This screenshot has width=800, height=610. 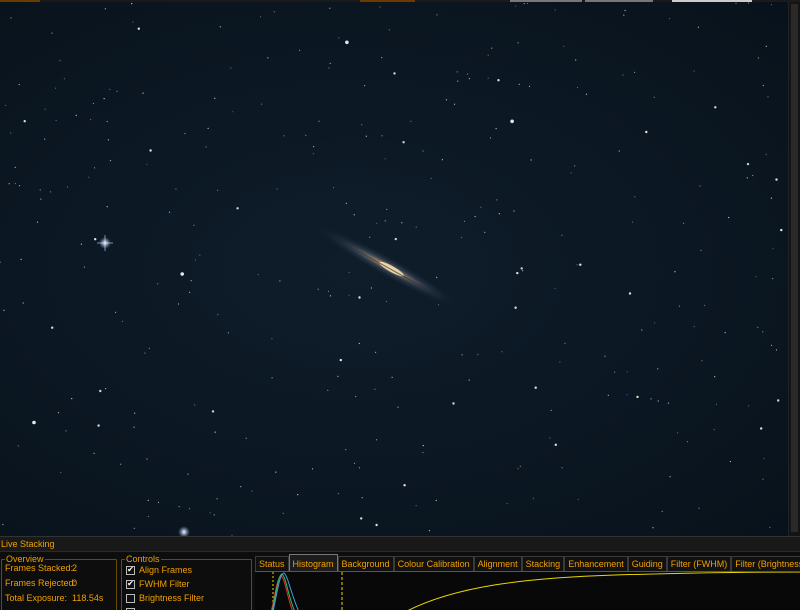 I want to click on align-frames-option: ✔ Align Frames, so click(x=159, y=570).